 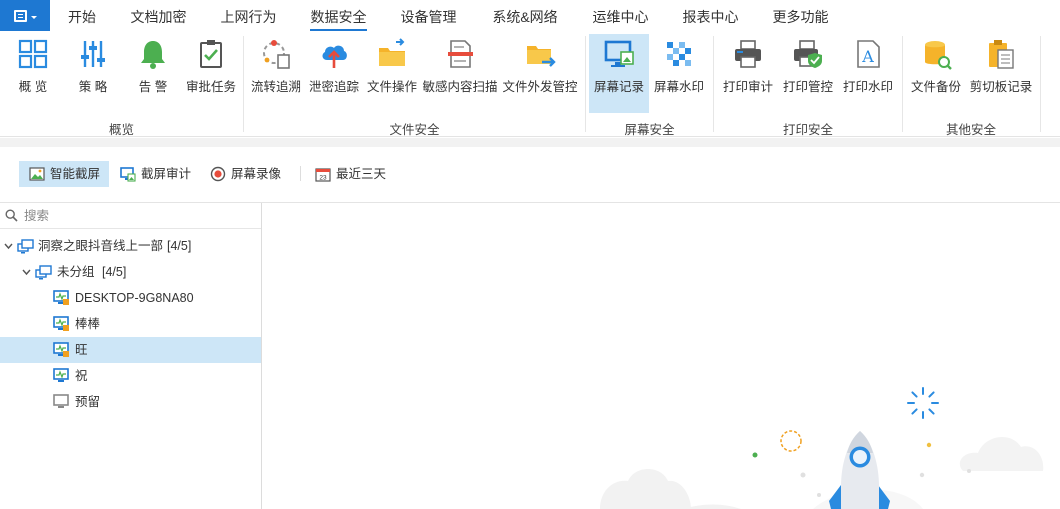 What do you see at coordinates (34, 17) in the screenshot?
I see `dropdown-caret-icon` at bounding box center [34, 17].